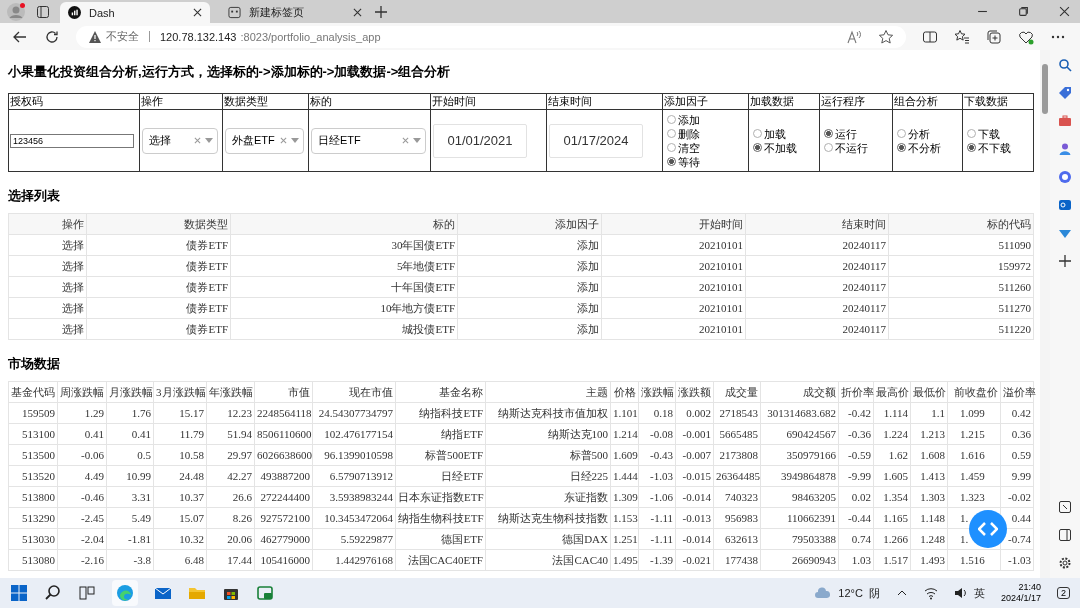  Describe the element at coordinates (19, 593) in the screenshot. I see `windows-logo-icon` at that location.